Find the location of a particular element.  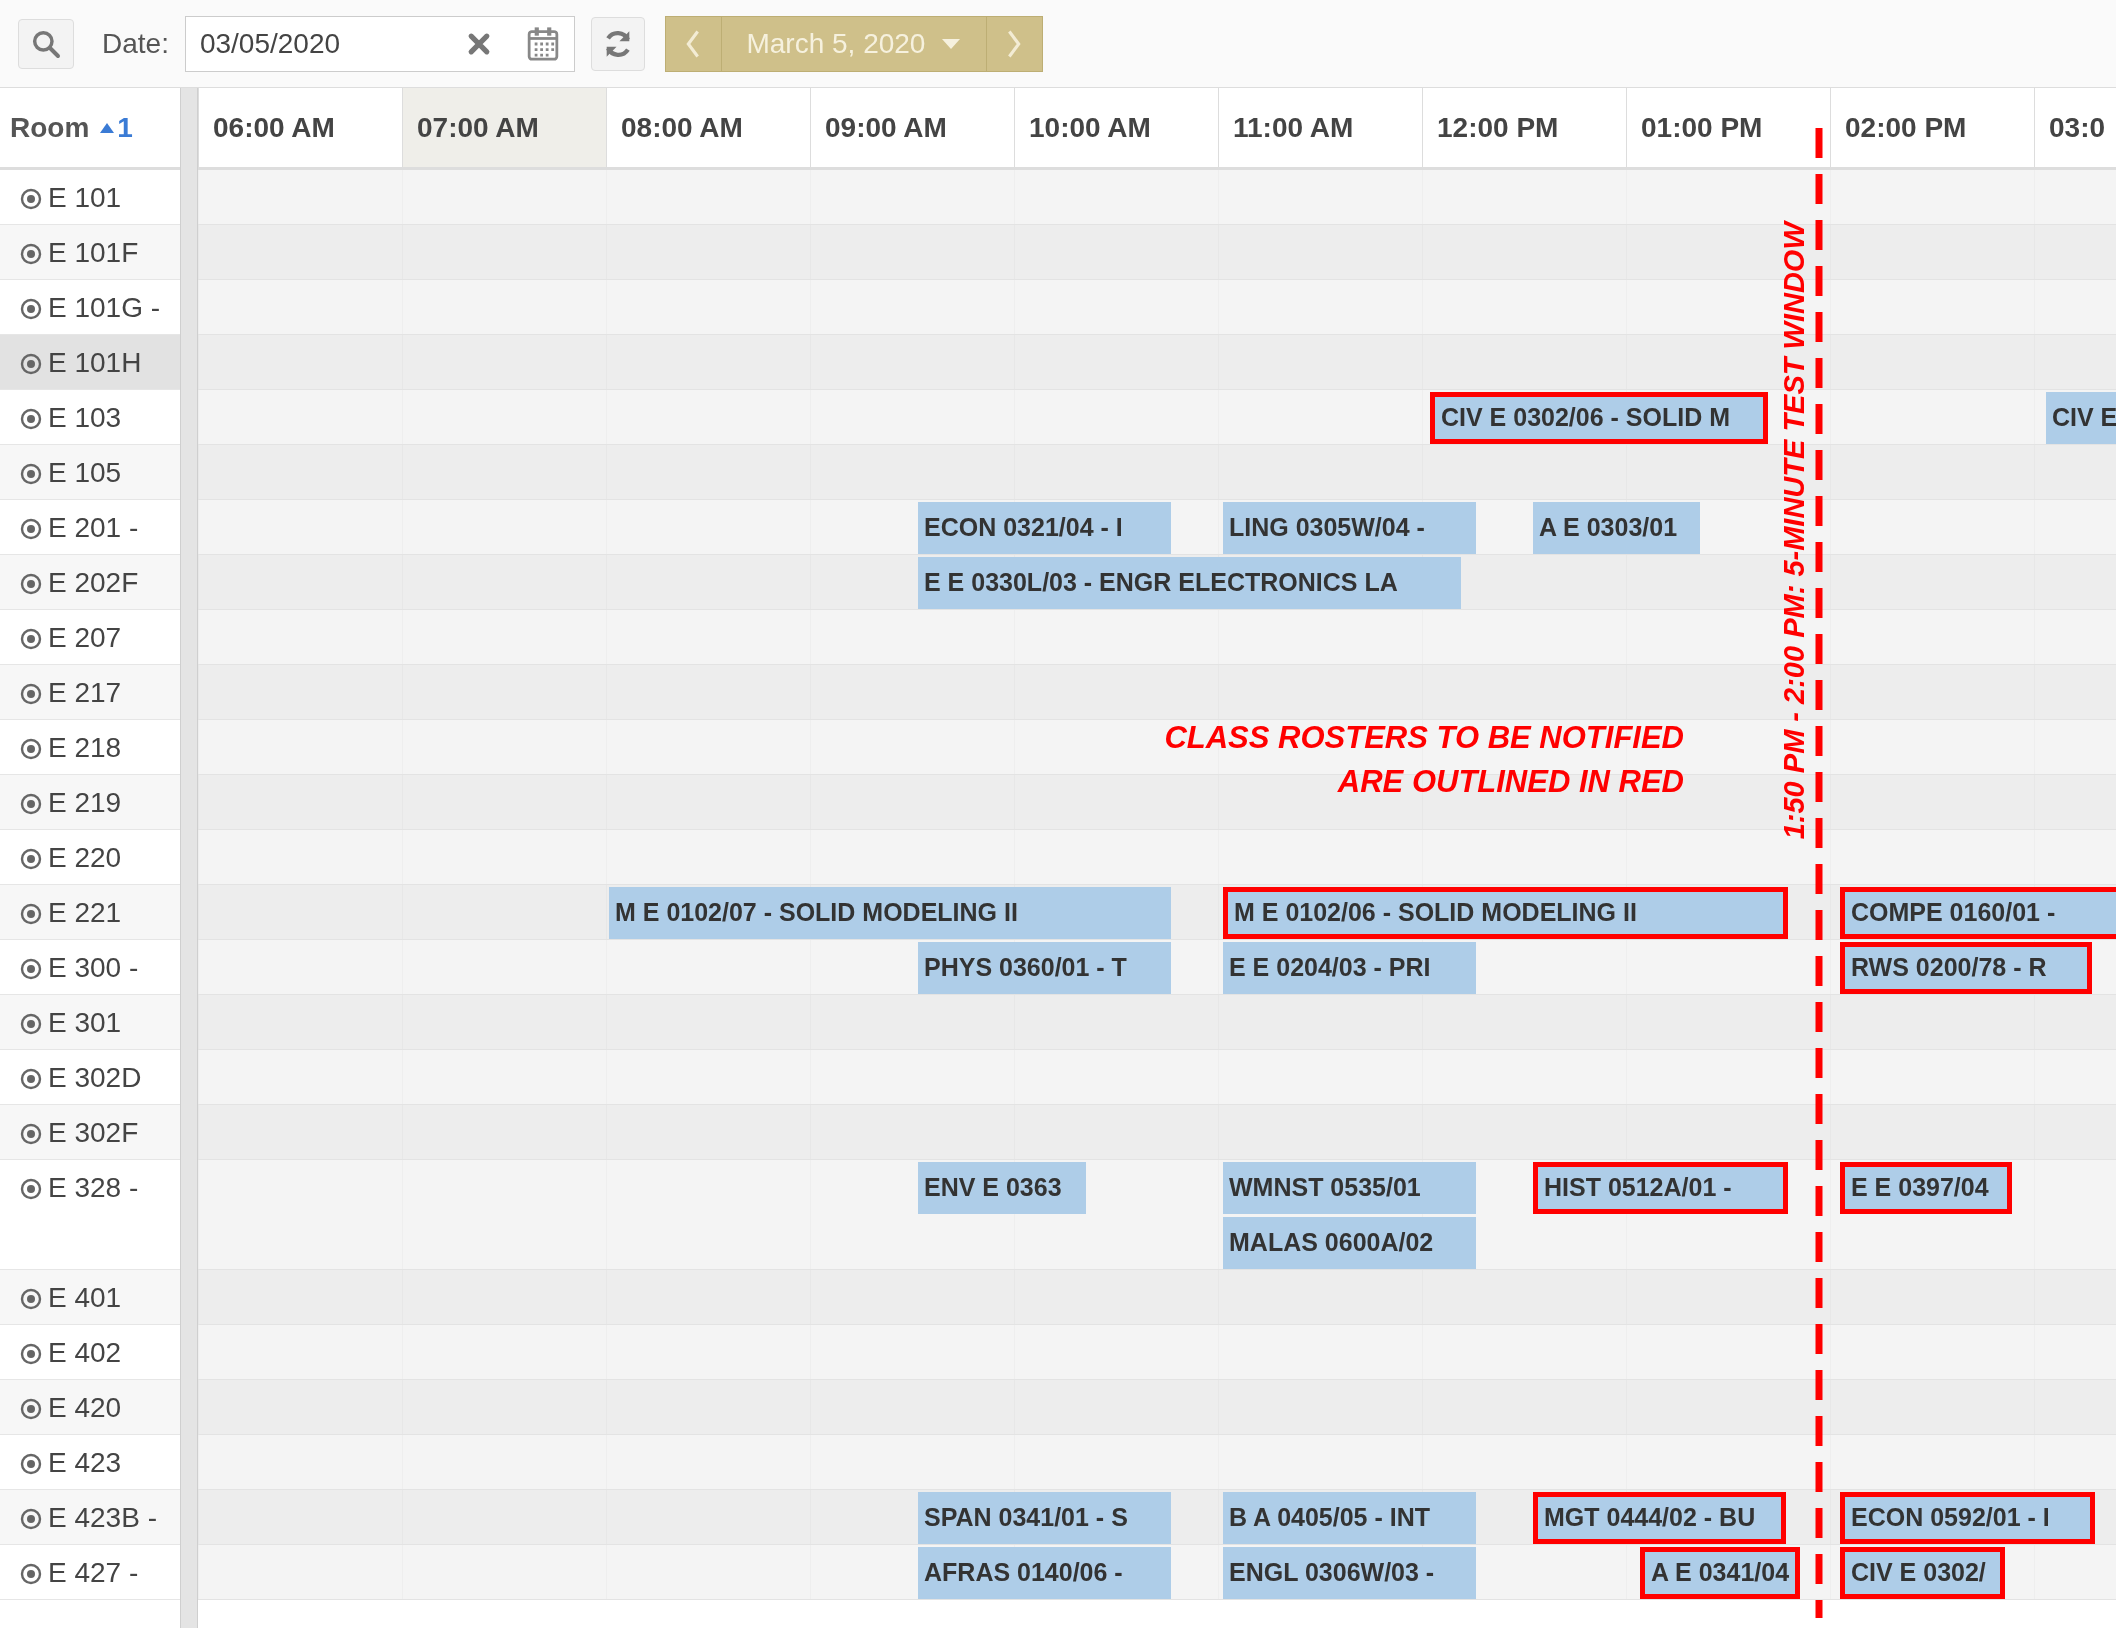

room-name: E 101 is located at coordinates (85, 198).